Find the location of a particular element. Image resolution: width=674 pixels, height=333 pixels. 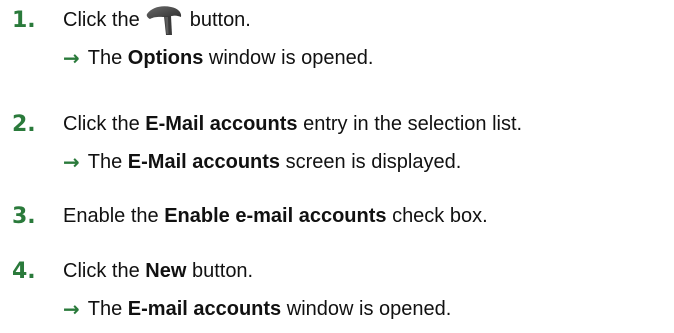

instruction-bold: New is located at coordinates (166, 270).